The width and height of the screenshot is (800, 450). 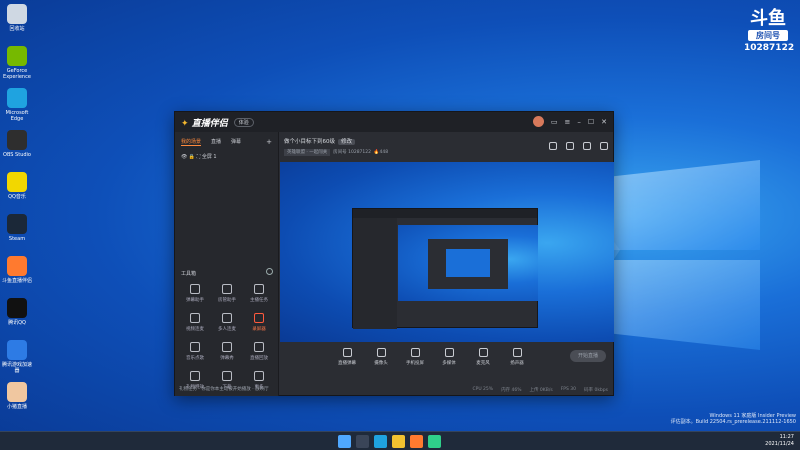 What do you see at coordinates (434, 441) in the screenshot?
I see `app-taskbar-icon` at bounding box center [434, 441].